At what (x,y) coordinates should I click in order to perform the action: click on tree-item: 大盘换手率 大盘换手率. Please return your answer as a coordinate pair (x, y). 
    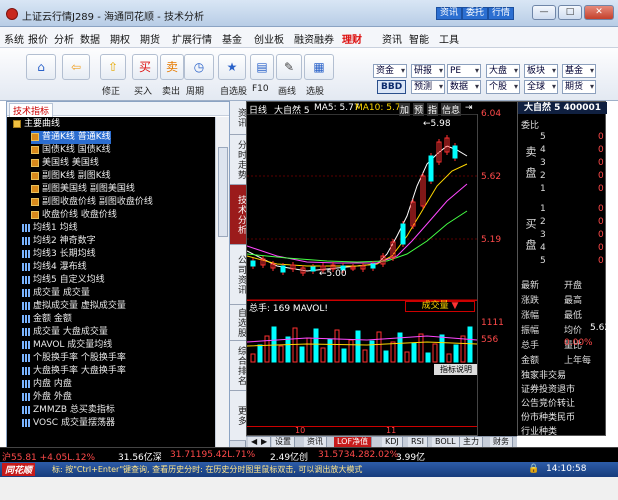
    Looking at the image, I should click on (74, 371).